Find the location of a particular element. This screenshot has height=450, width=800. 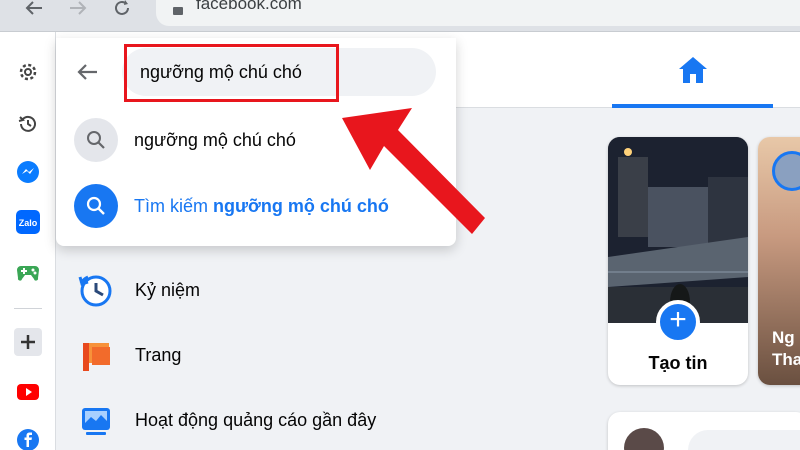

gamepad-icon is located at coordinates (28, 272).